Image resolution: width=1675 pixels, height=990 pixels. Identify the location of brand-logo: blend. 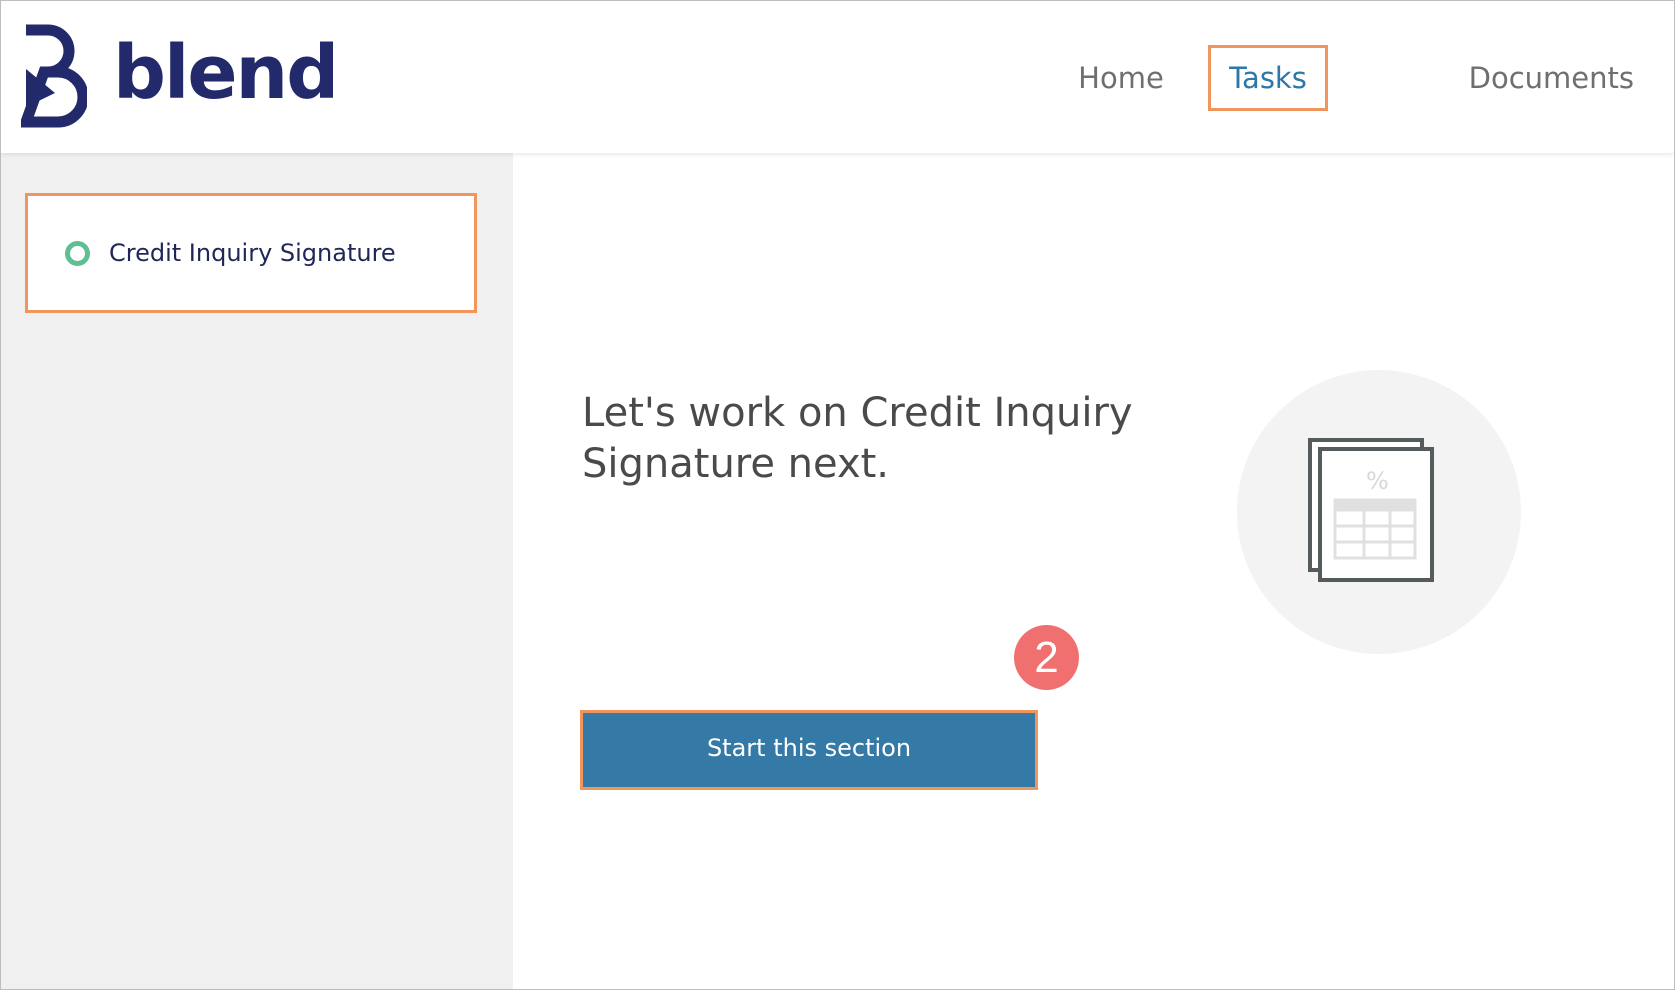
(180, 76).